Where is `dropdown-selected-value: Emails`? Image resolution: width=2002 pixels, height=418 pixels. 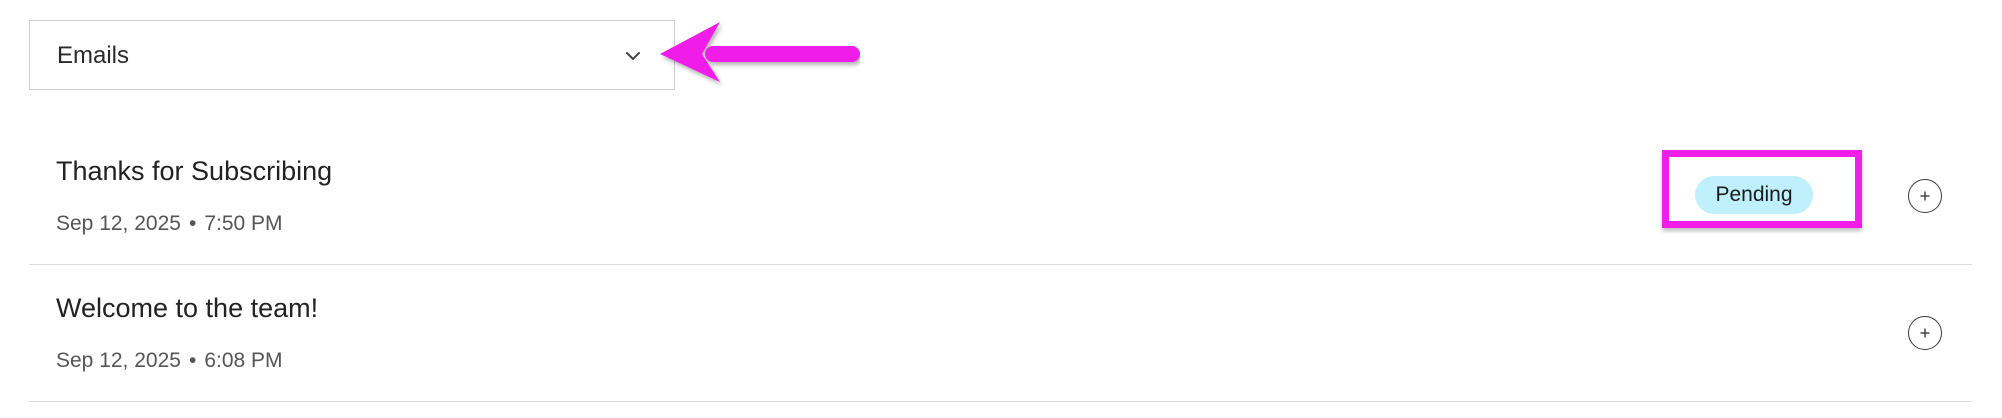 dropdown-selected-value: Emails is located at coordinates (93, 55).